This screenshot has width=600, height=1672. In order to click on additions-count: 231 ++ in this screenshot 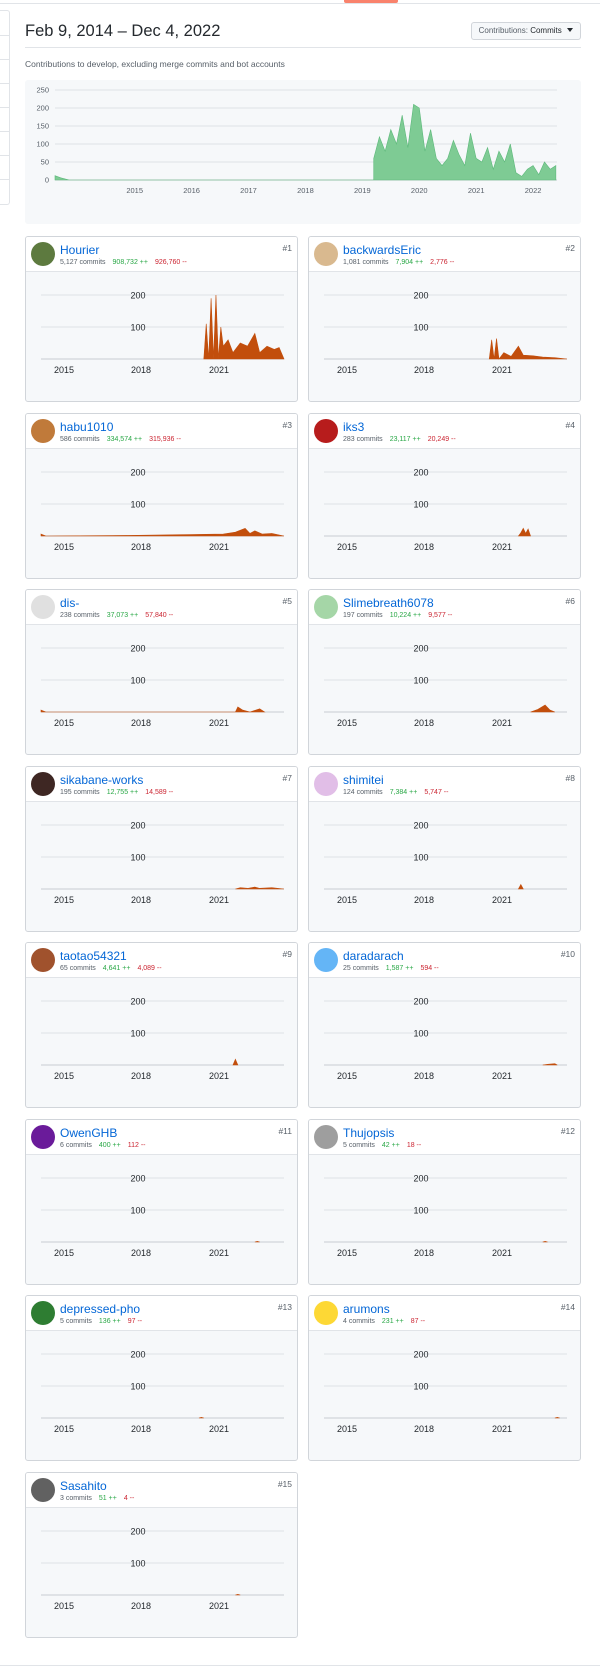, I will do `click(392, 1321)`.